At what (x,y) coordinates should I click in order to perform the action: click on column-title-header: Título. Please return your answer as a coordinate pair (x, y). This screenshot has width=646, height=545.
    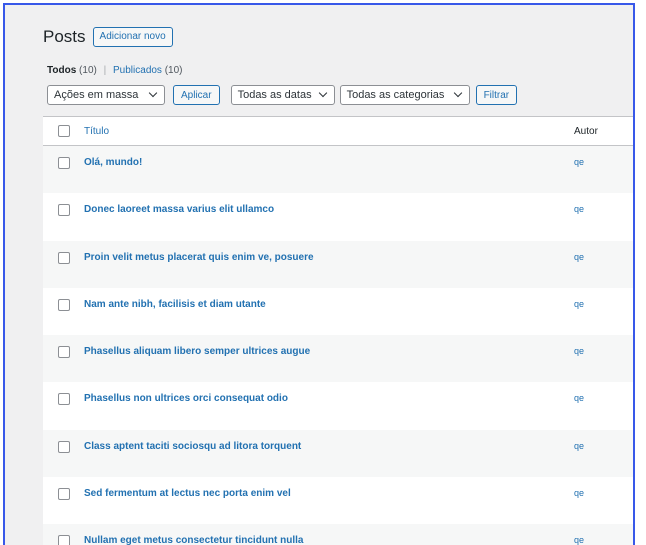
    Looking at the image, I should click on (96, 131).